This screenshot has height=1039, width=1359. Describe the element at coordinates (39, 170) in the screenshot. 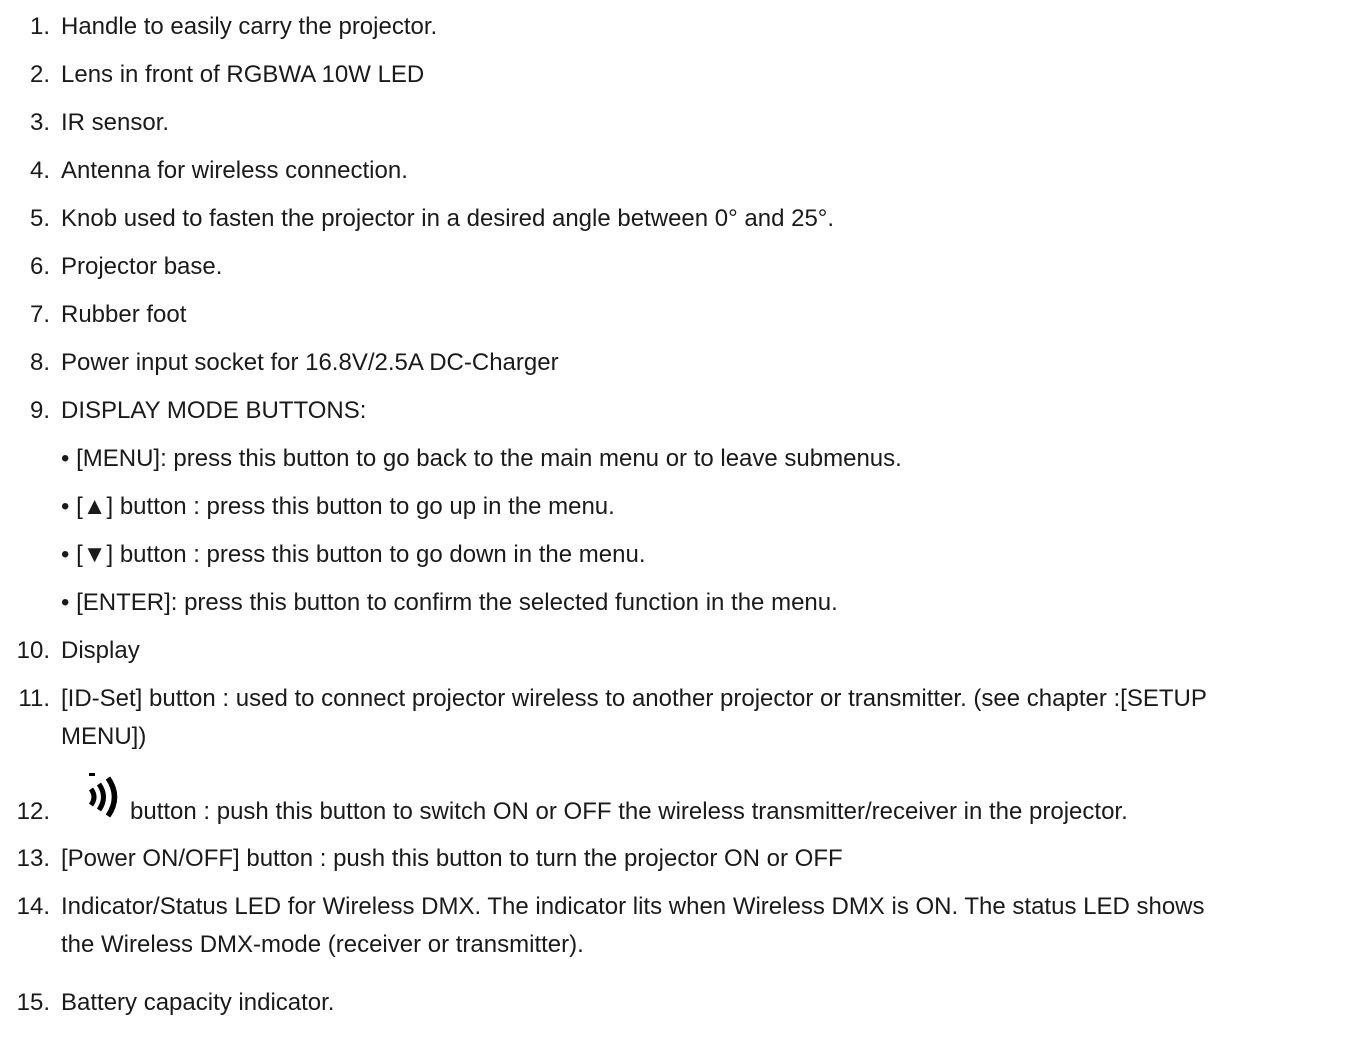

I see `list-number: 4.` at that location.